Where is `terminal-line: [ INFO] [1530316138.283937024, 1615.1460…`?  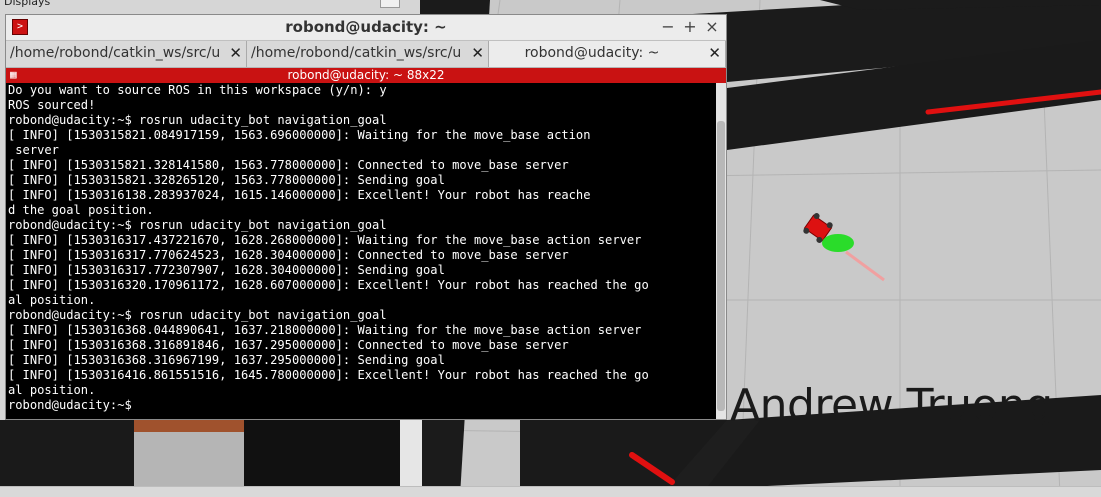
terminal-line: [ INFO] [1530316138.283937024, 1615.1460… is located at coordinates (299, 195).